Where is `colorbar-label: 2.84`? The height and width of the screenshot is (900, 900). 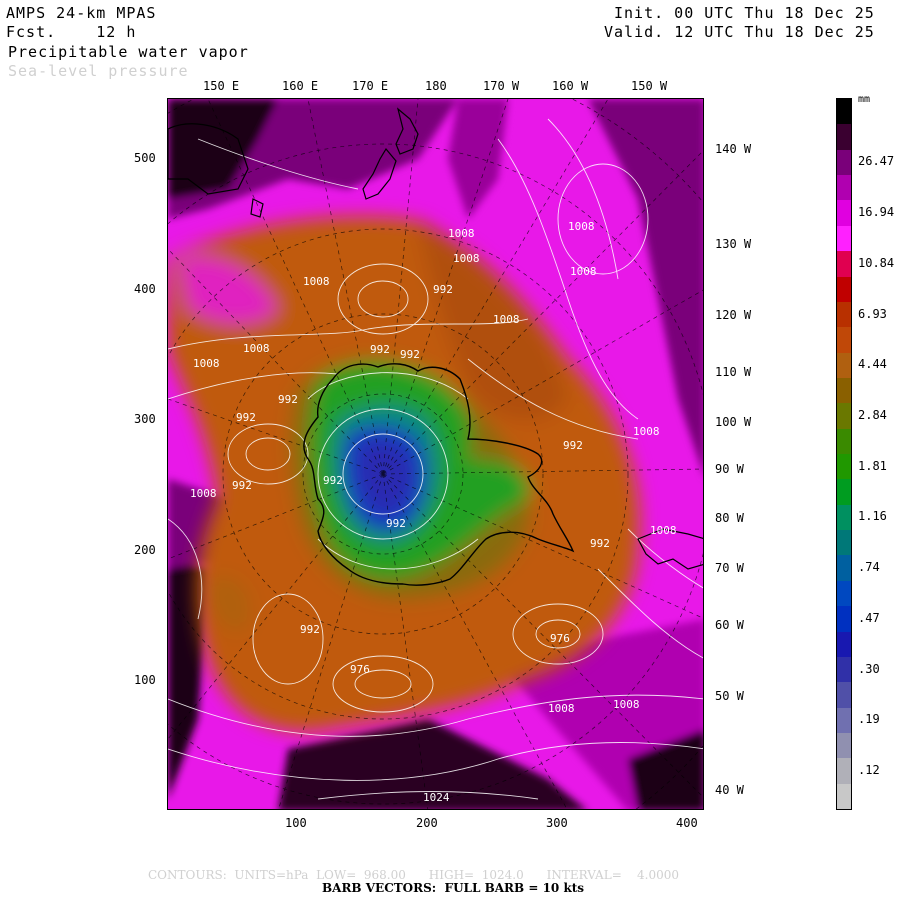
colorbar-label: 2.84 is located at coordinates (872, 414).